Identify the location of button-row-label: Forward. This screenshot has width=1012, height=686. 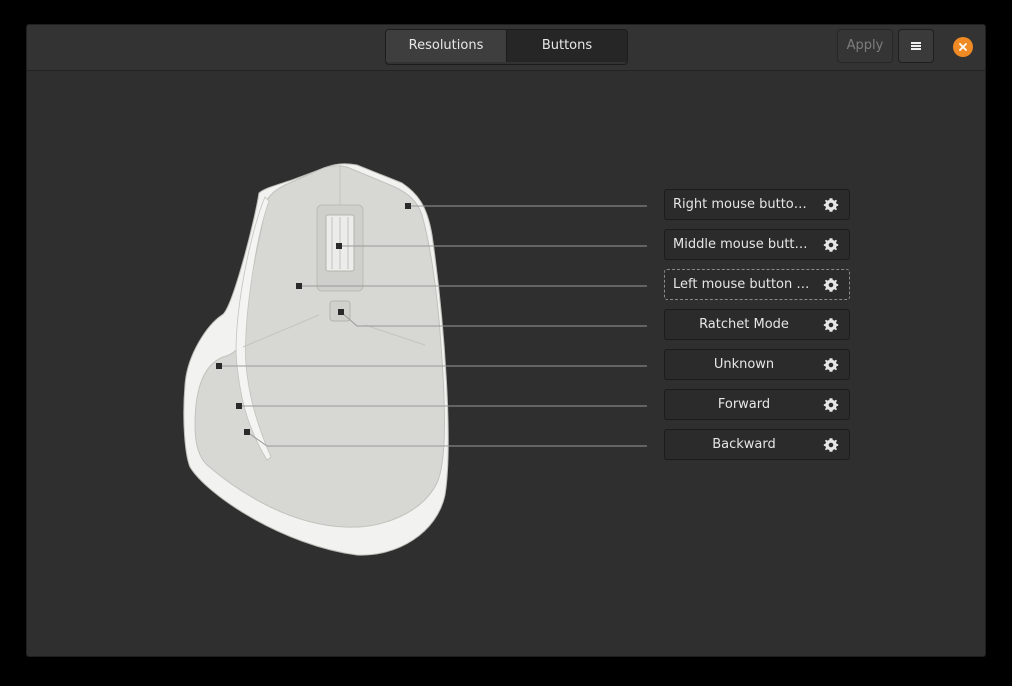
(744, 404).